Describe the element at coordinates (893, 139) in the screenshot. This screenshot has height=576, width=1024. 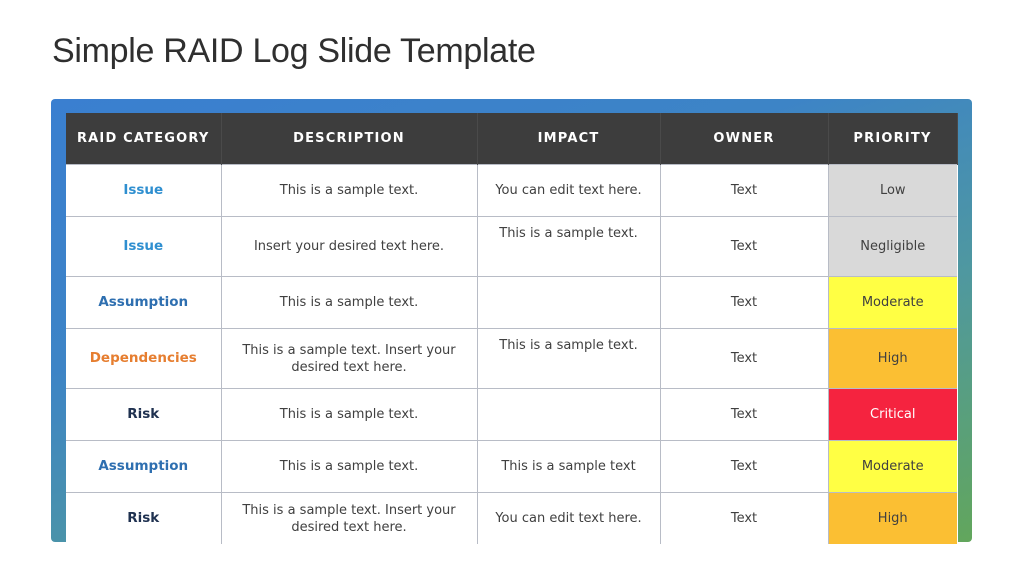
I see `header-priority: PRIORITY` at that location.